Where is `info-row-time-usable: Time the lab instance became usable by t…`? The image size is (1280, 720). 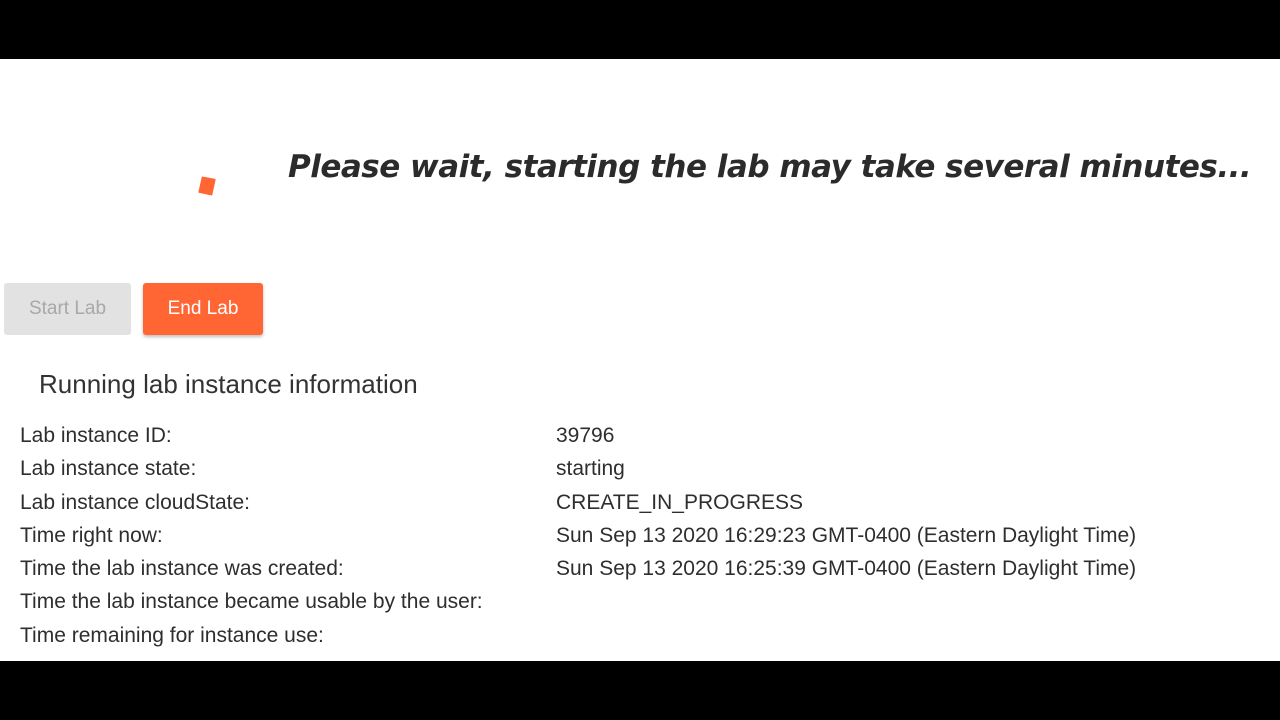
info-row-time-usable: Time the lab instance became usable by t… is located at coordinates (640, 606).